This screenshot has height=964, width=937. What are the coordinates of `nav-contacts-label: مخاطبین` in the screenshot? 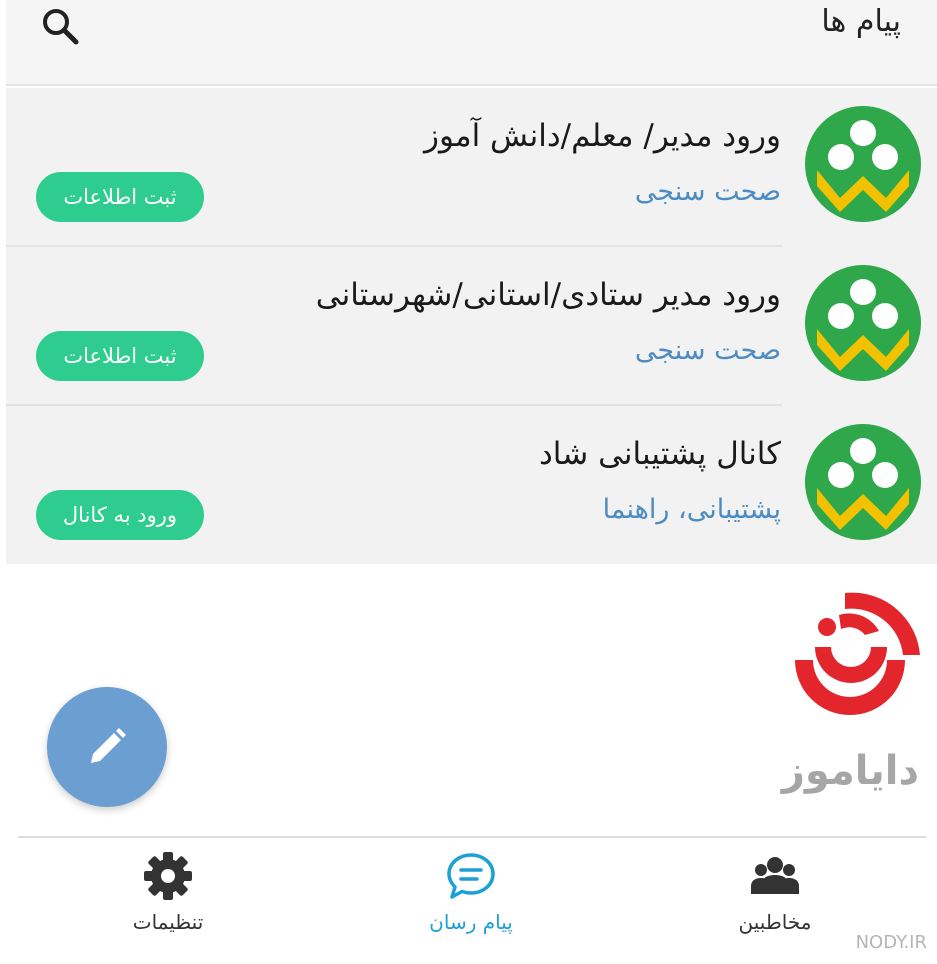 It's located at (775, 922).